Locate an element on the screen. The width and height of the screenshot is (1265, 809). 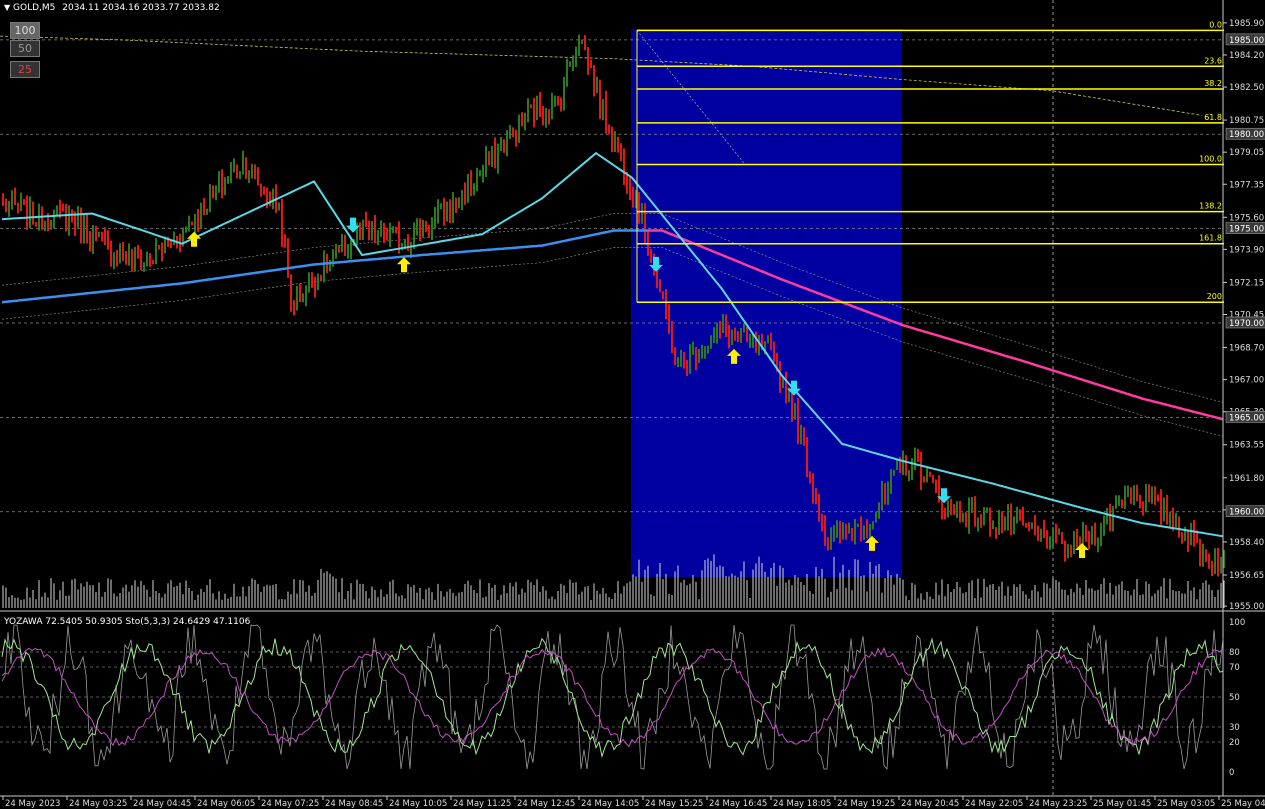
price-level-label: 1985.00 is located at coordinates (1246, 41).